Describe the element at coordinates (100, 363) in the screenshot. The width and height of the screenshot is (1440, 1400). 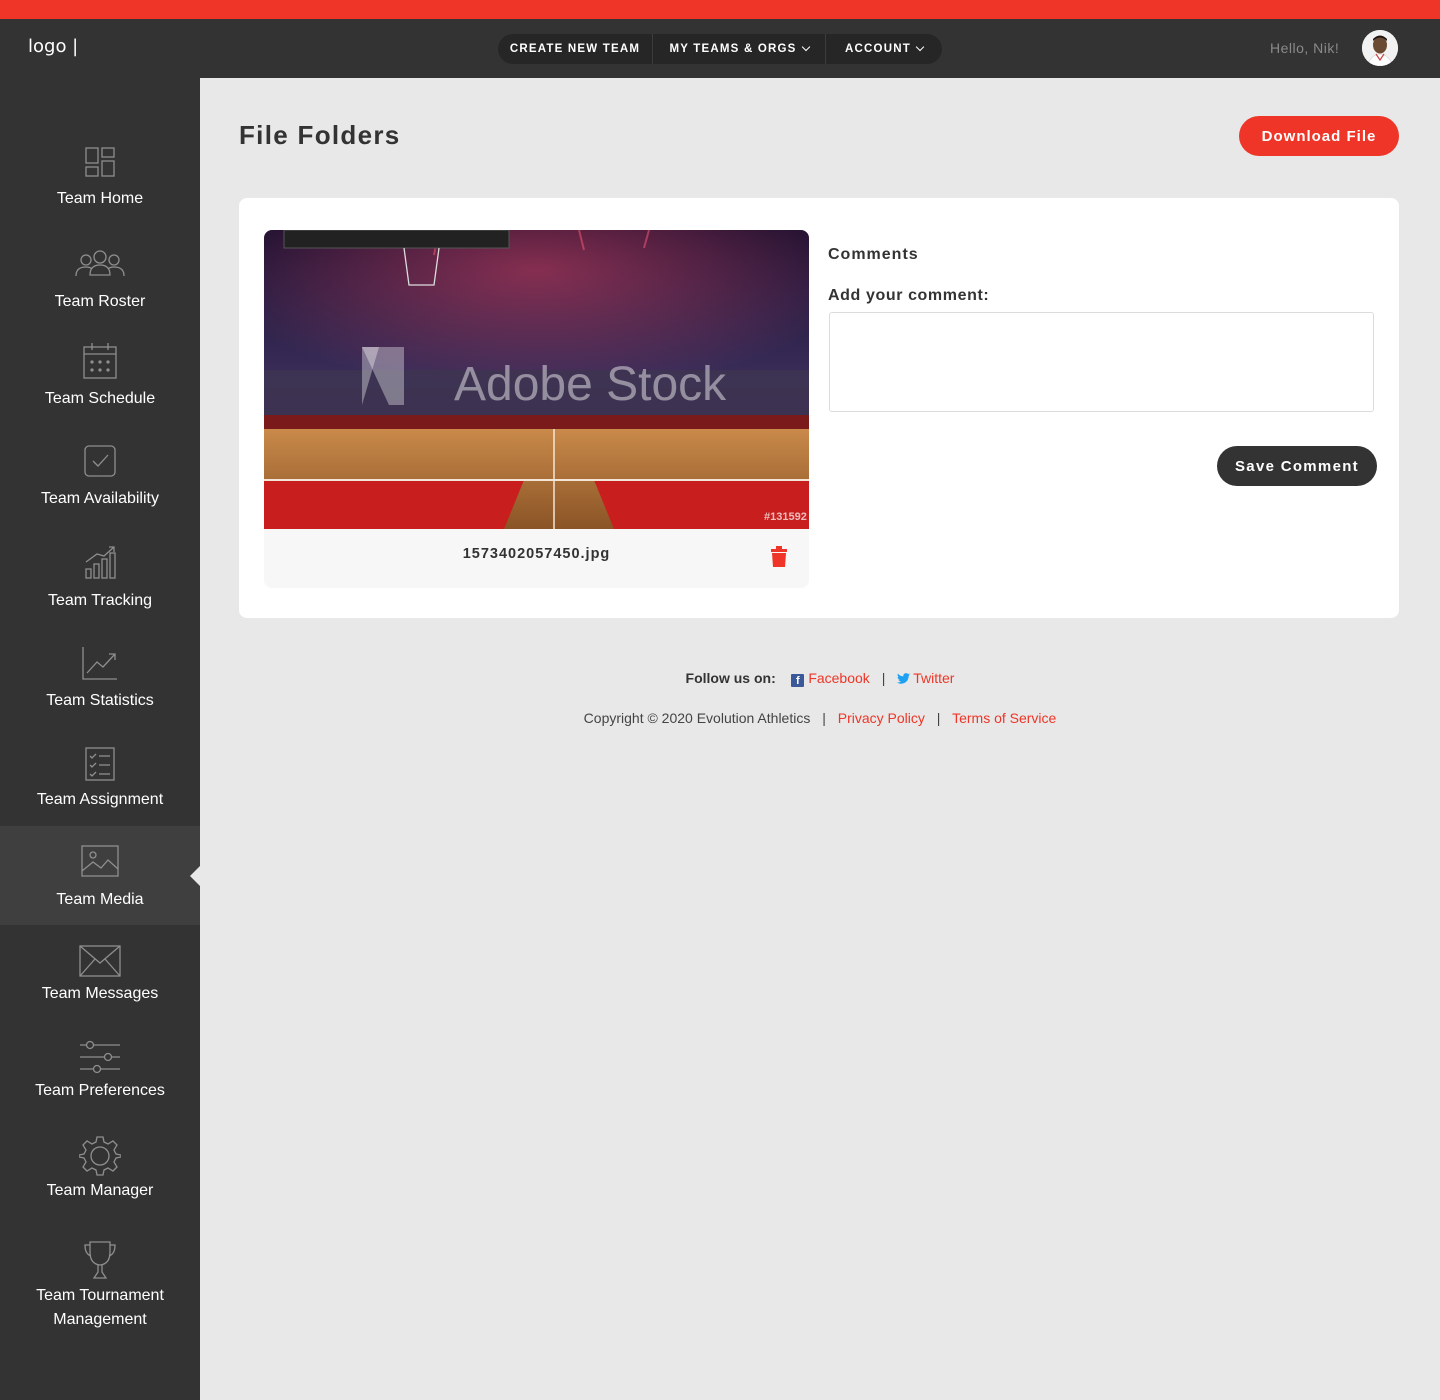
I see `calendar-icon` at that location.